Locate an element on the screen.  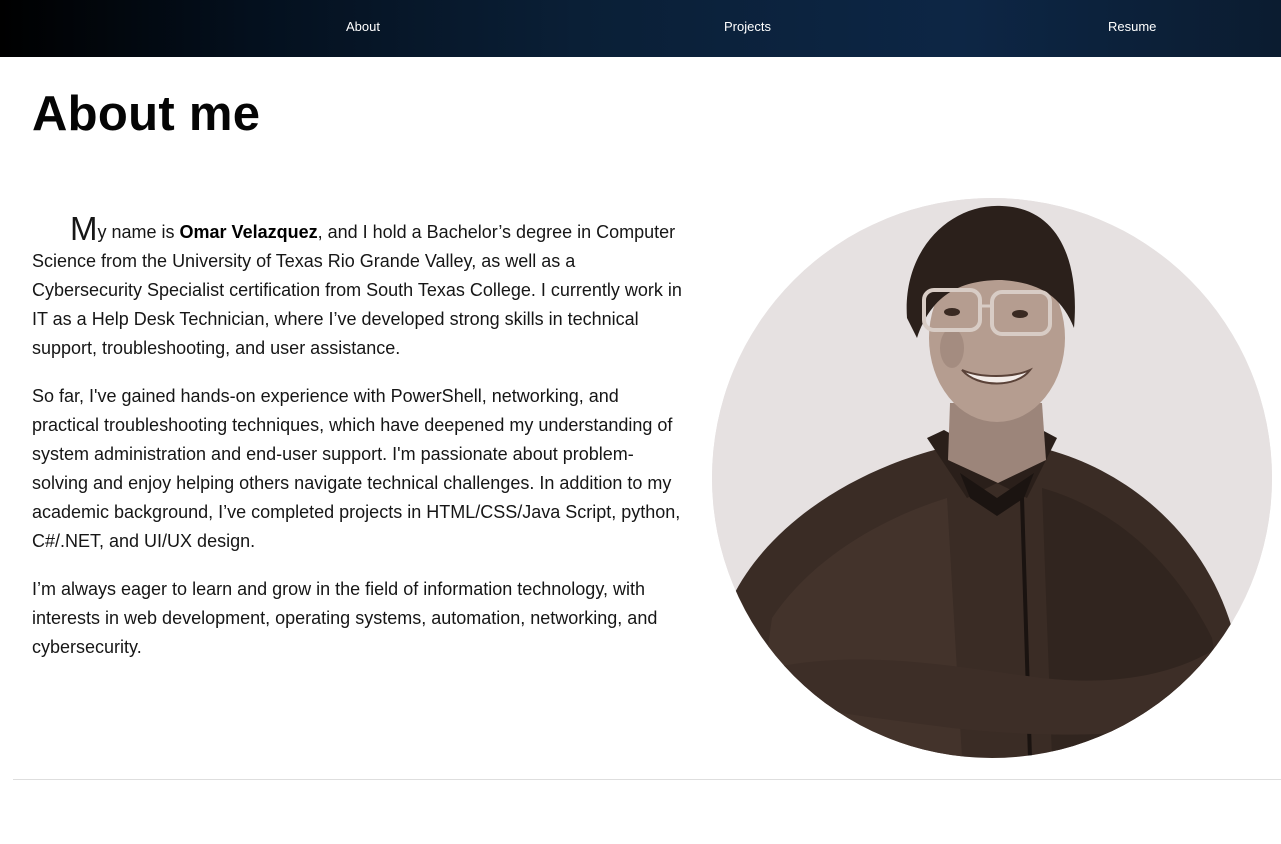
nav-link-resume: Resume is located at coordinates (1132, 26).